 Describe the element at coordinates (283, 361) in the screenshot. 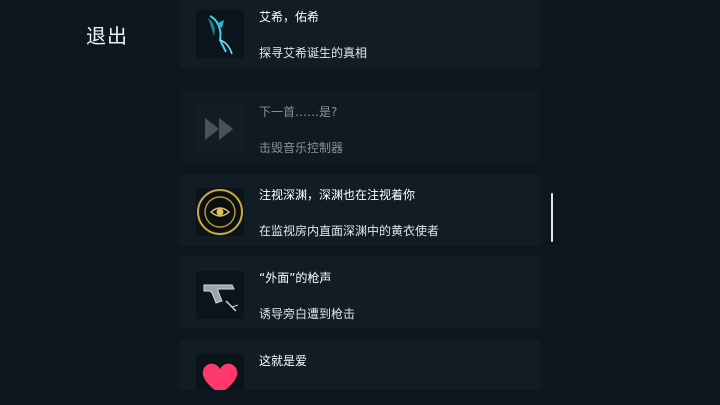

I see `achievement-title: 这就是爱` at that location.